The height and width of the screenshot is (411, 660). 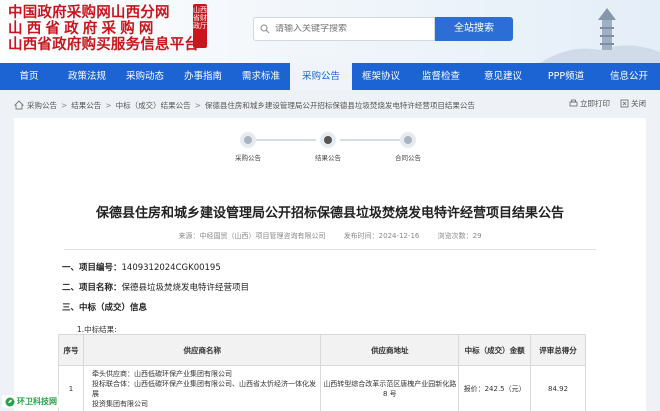 What do you see at coordinates (202, 350) in the screenshot?
I see `col-header: 供应商名称` at bounding box center [202, 350].